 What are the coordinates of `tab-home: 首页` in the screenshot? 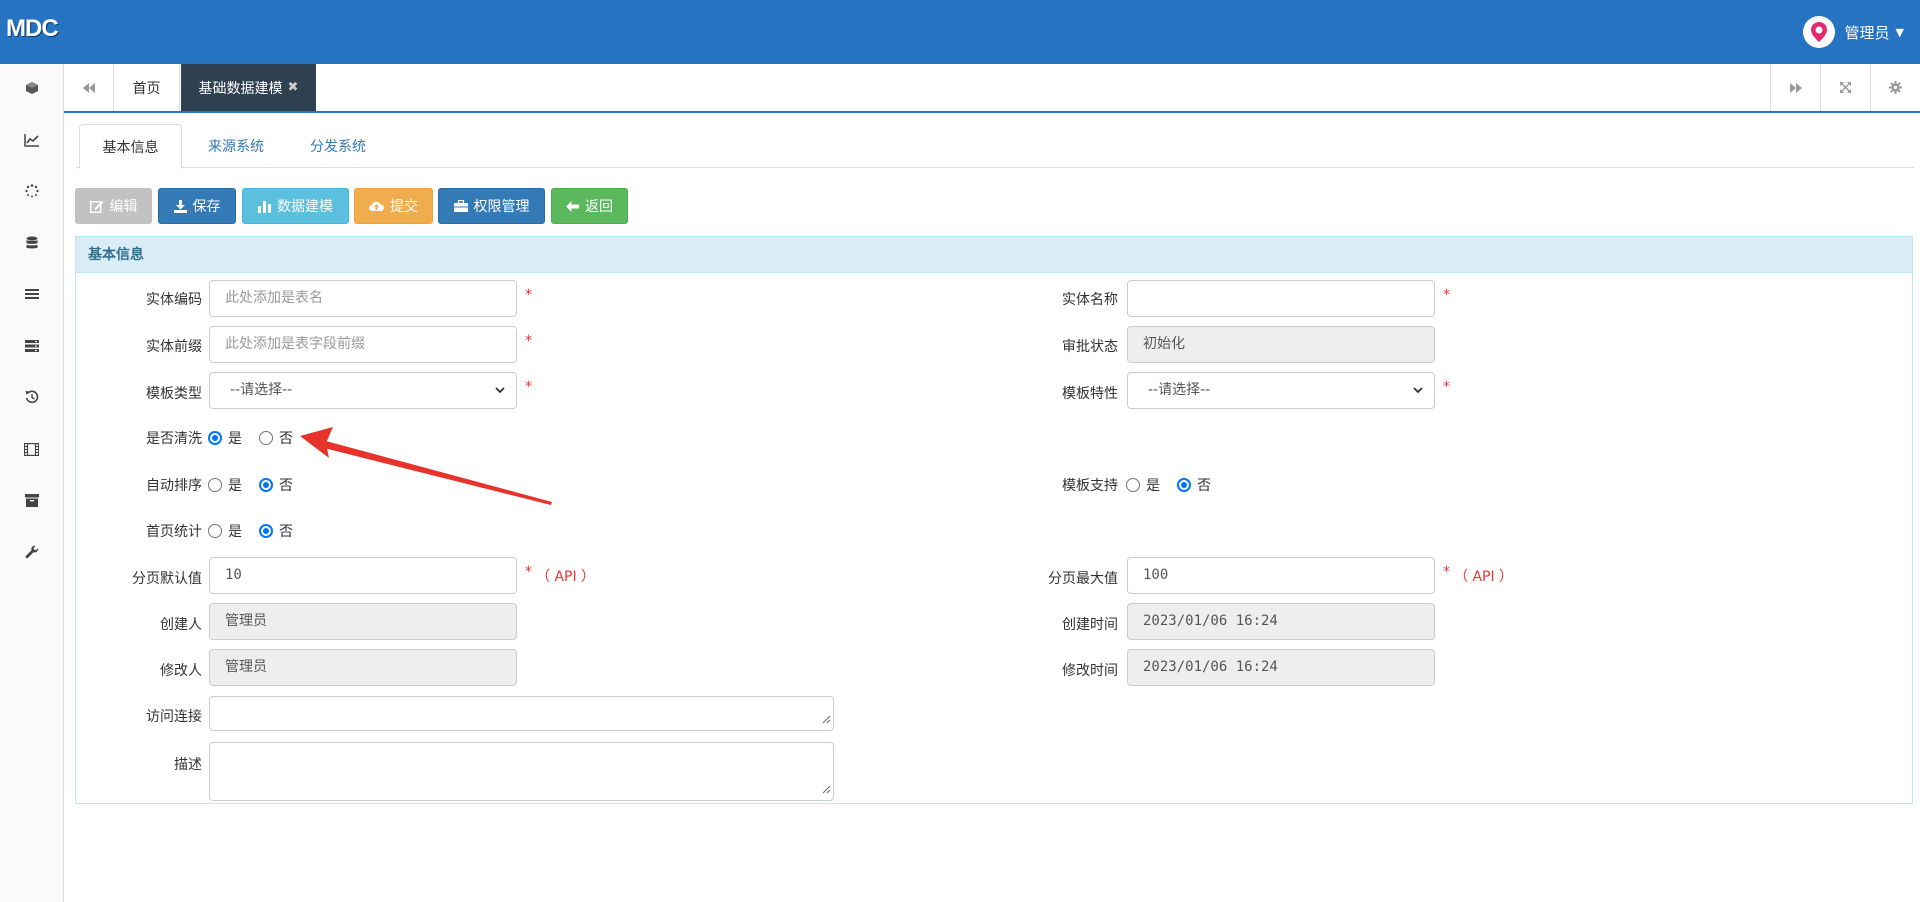 It's located at (147, 87).